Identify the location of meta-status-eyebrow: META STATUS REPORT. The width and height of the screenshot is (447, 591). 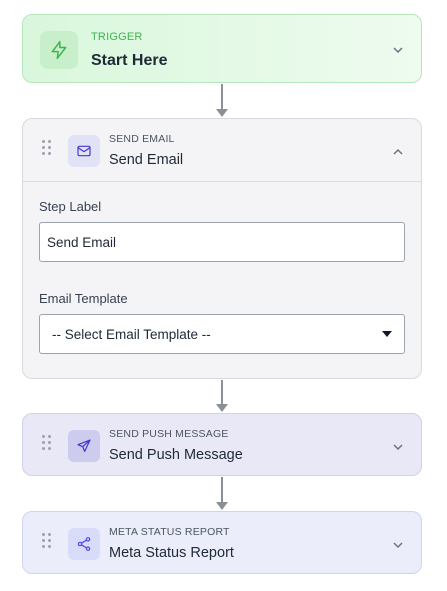
(169, 532).